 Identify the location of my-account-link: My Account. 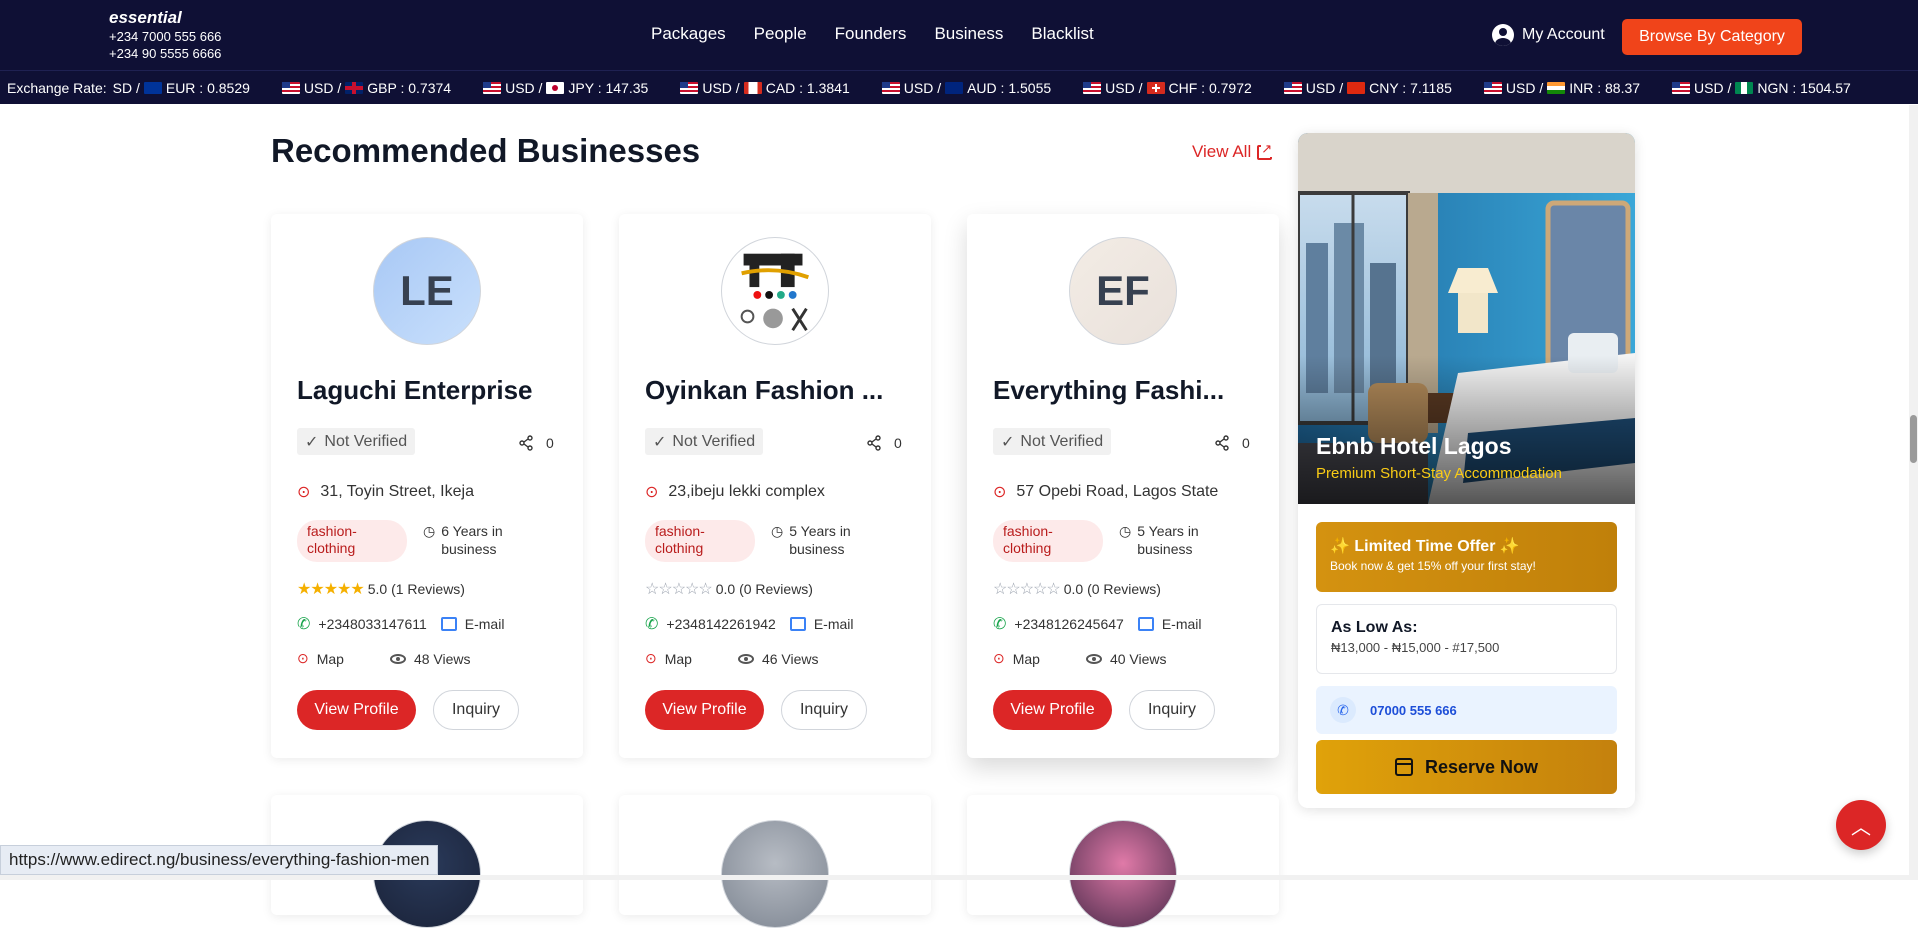
(1548, 35).